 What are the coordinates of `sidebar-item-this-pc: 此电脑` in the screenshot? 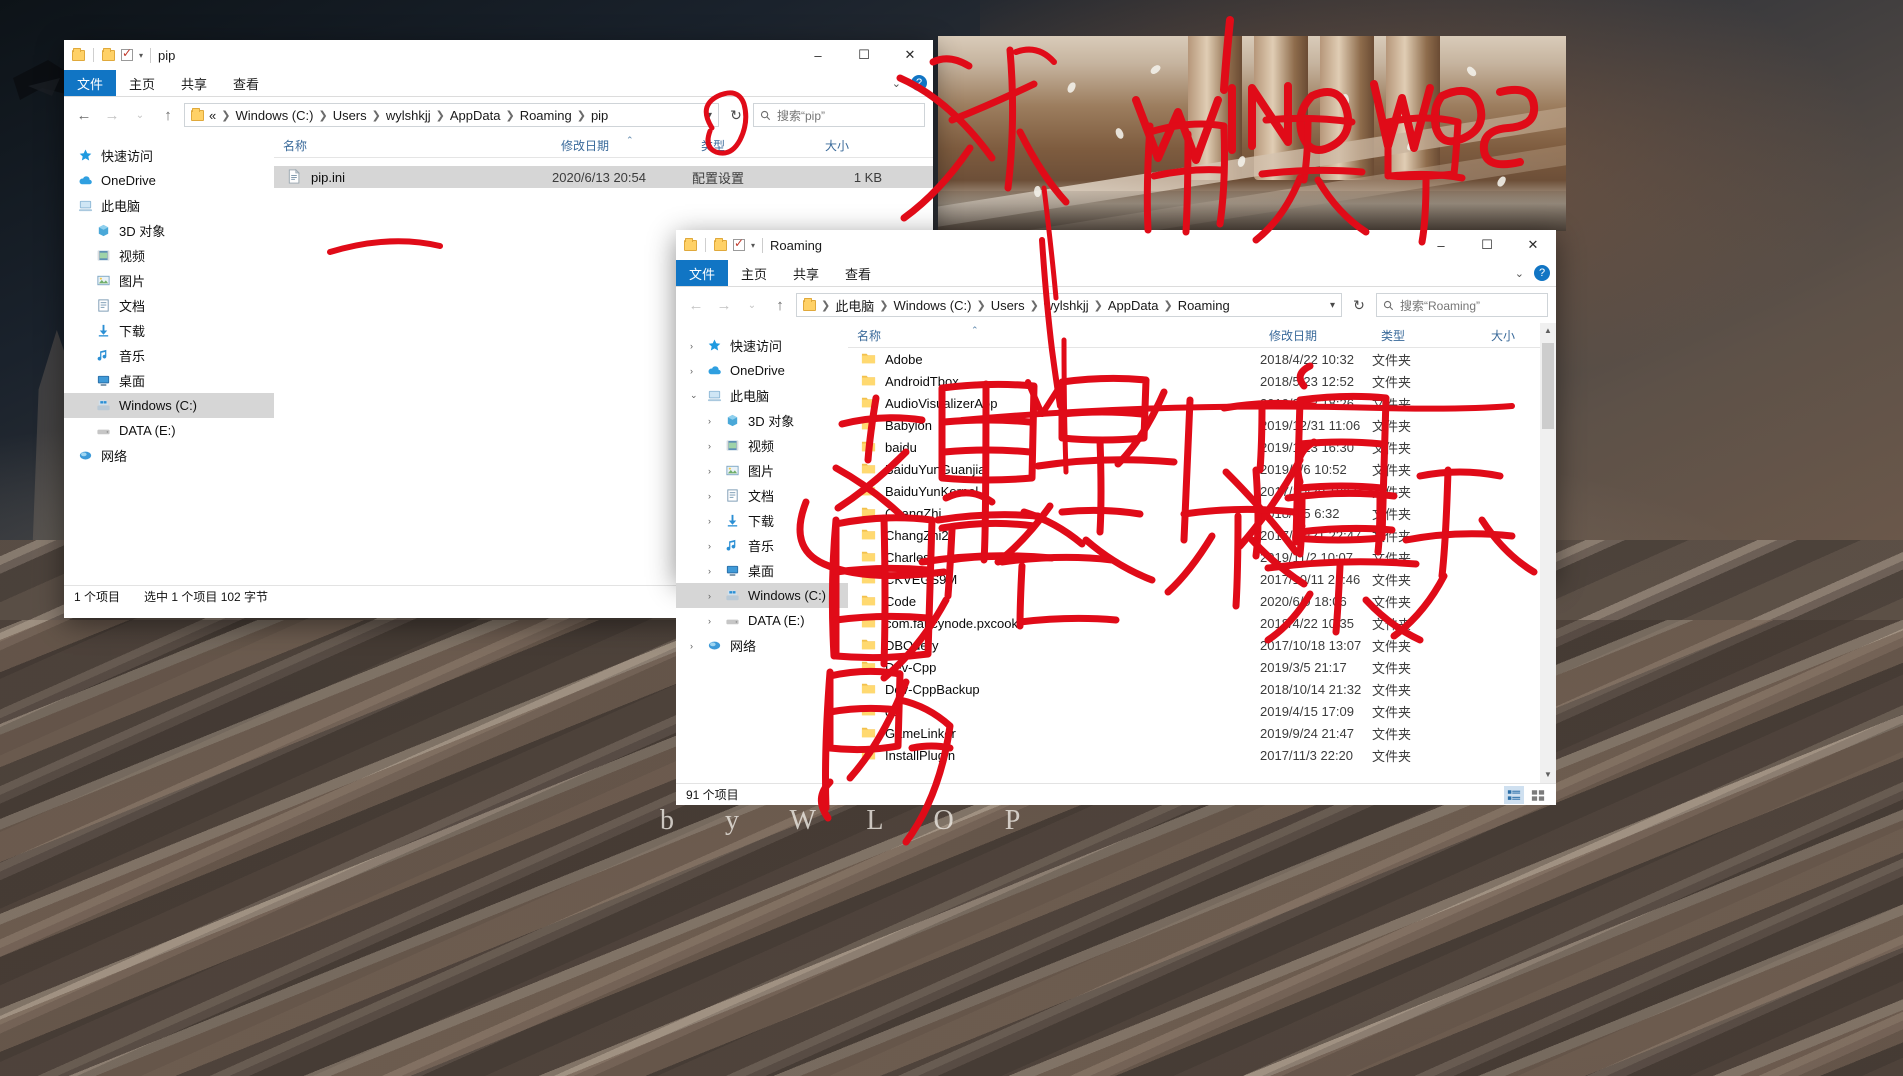 It's located at (169, 205).